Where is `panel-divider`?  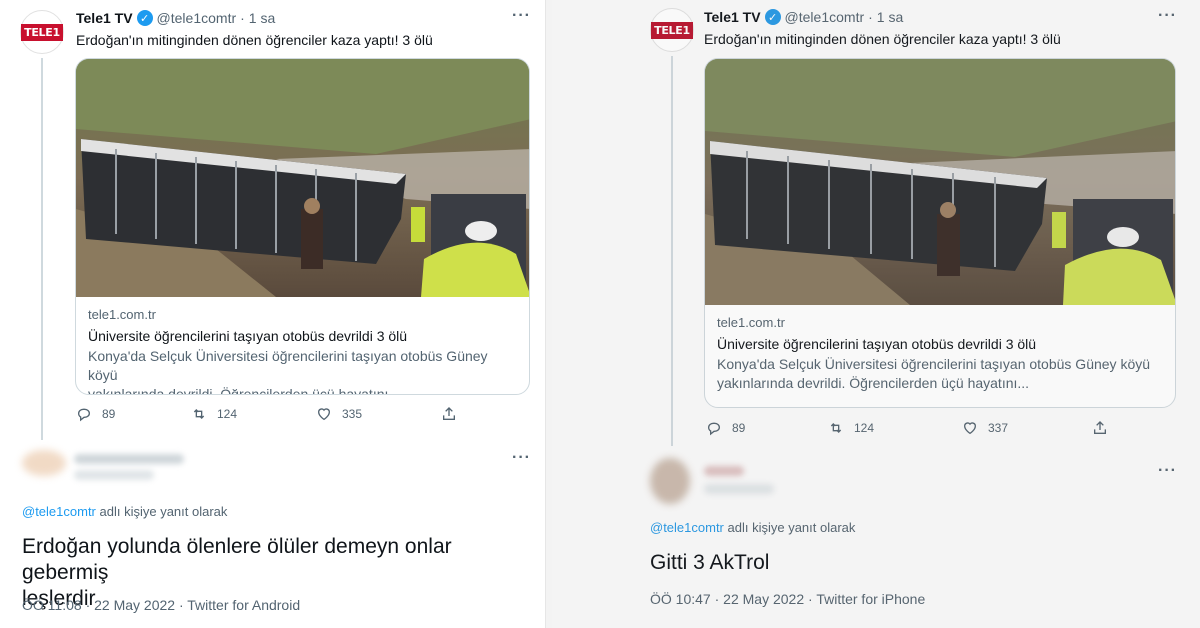 panel-divider is located at coordinates (548, 314).